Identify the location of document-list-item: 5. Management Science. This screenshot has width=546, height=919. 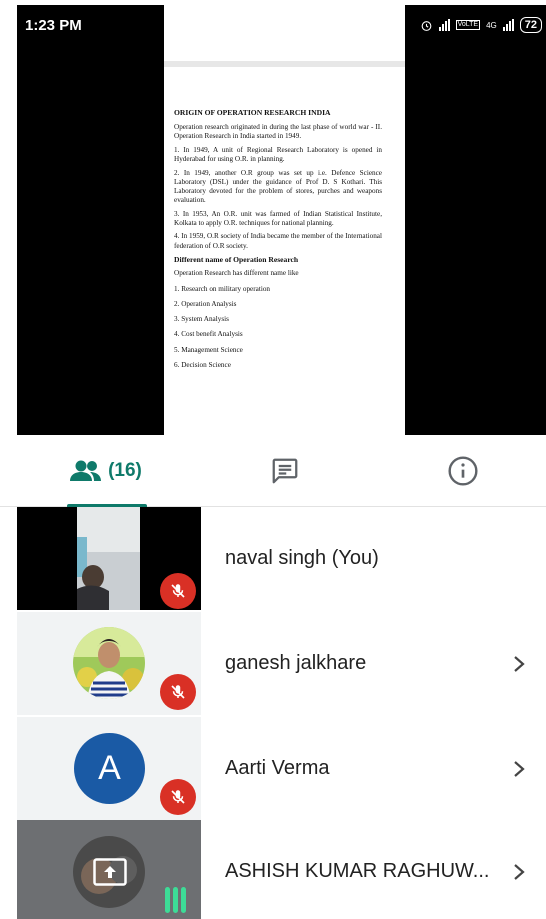
(208, 349).